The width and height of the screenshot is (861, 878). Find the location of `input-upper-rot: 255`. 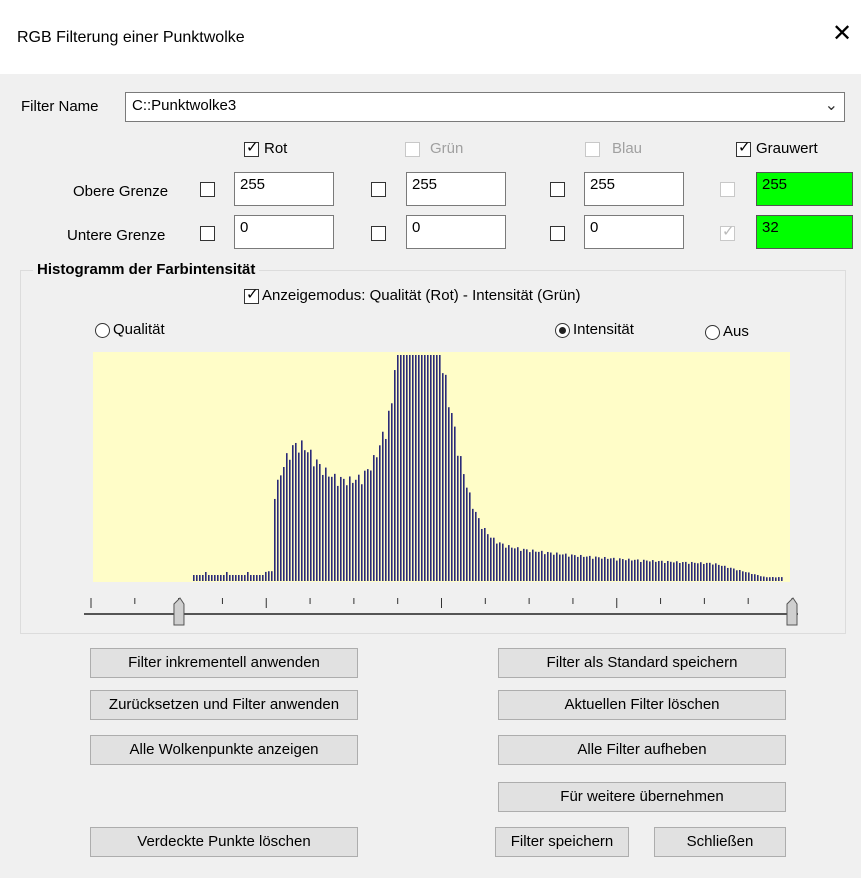

input-upper-rot: 255 is located at coordinates (284, 189).